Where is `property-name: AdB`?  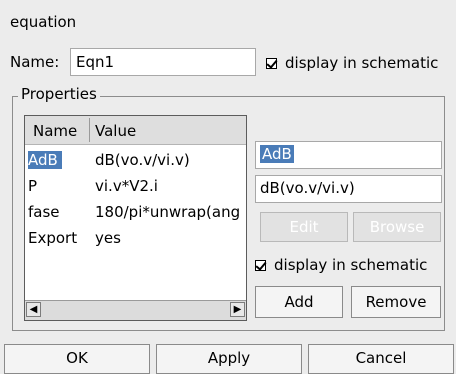
property-name: AdB is located at coordinates (45, 160).